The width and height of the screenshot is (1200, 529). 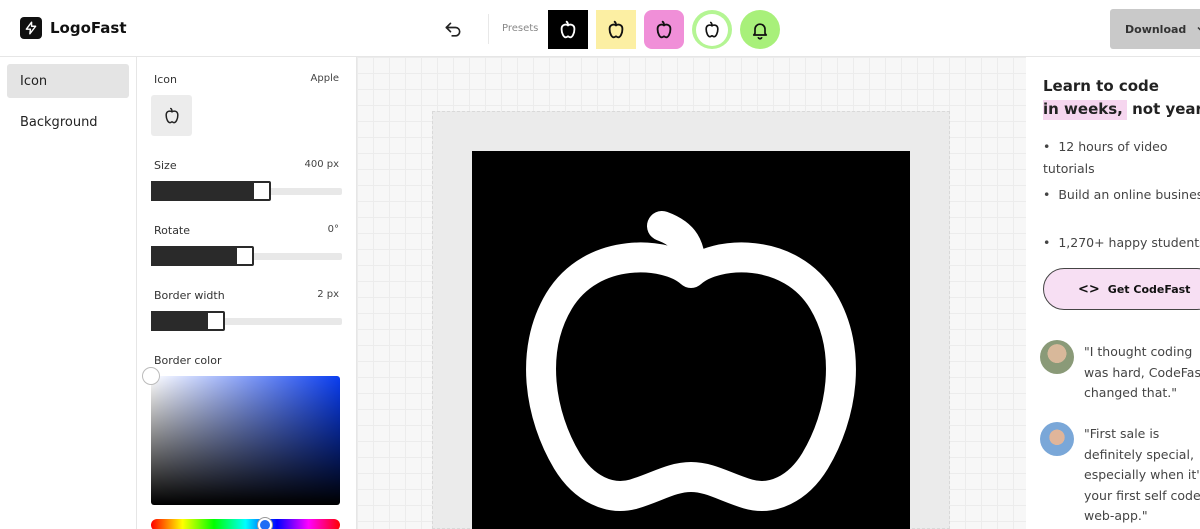 I want to click on undo-button, so click(x=453, y=30).